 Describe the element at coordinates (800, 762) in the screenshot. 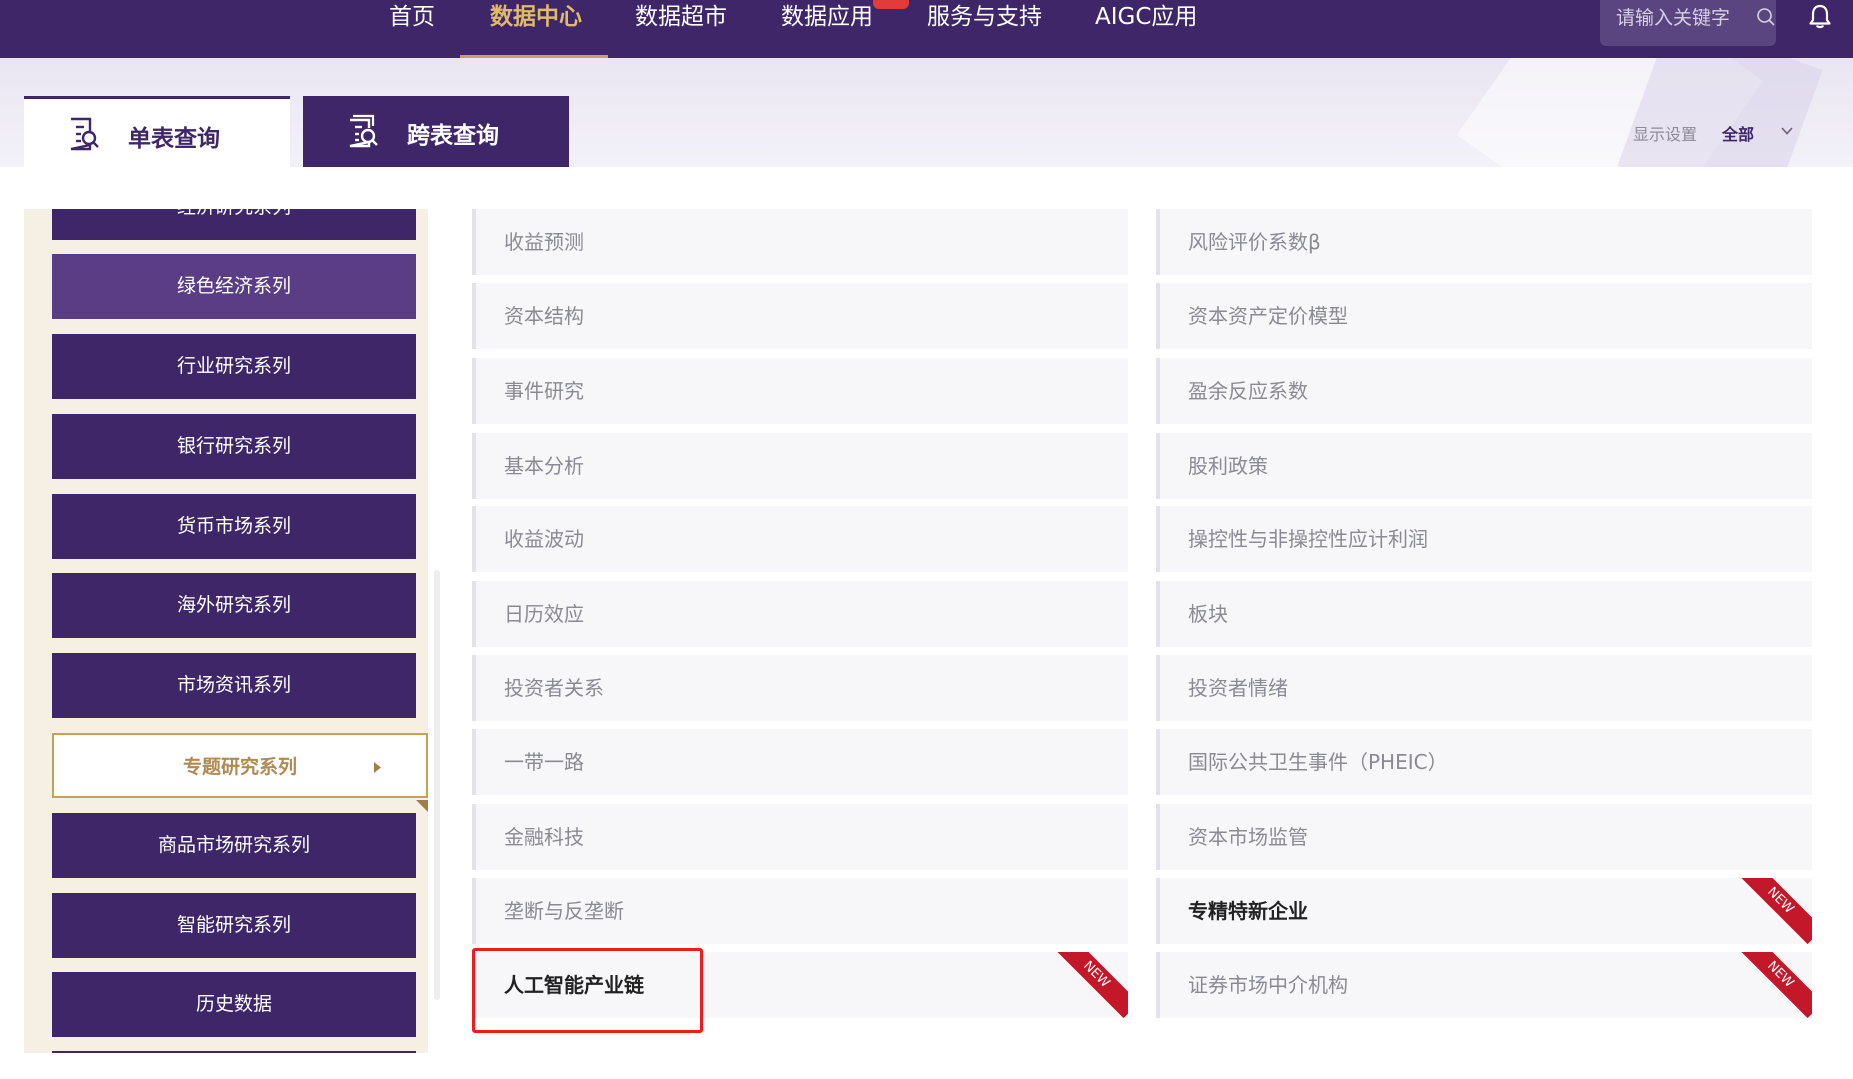

I see `list-item: 一带一路` at that location.